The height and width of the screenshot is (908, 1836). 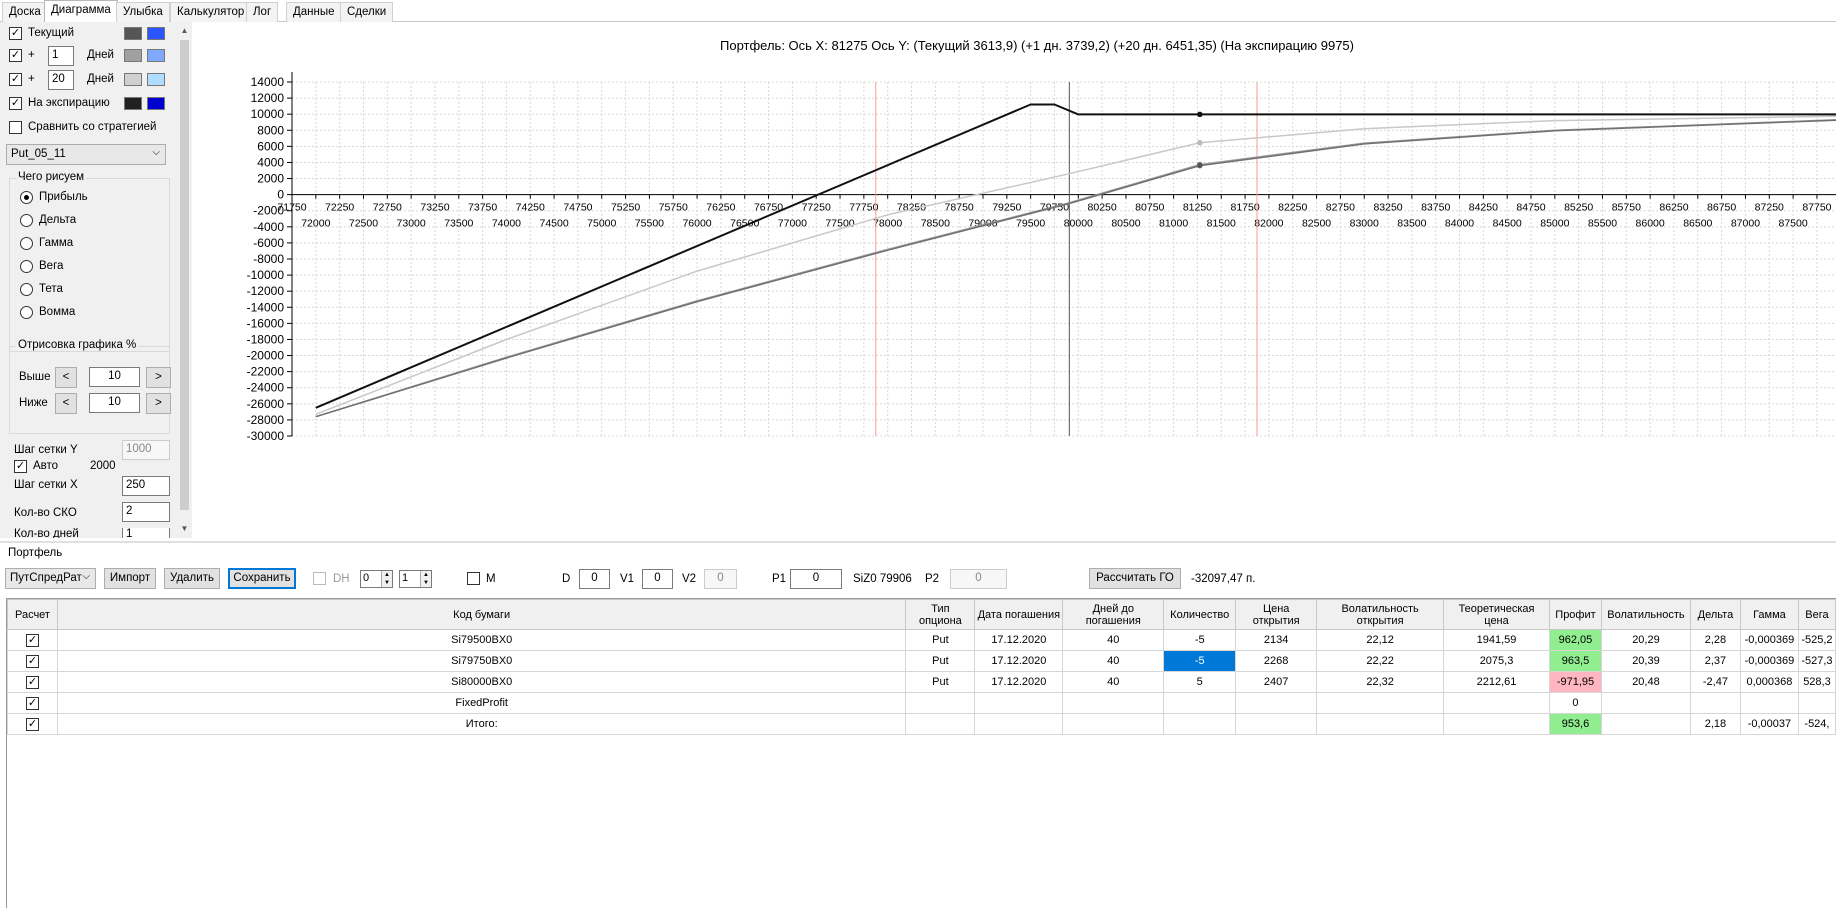 I want to click on table-cell: 2212,61, so click(x=1496, y=682).